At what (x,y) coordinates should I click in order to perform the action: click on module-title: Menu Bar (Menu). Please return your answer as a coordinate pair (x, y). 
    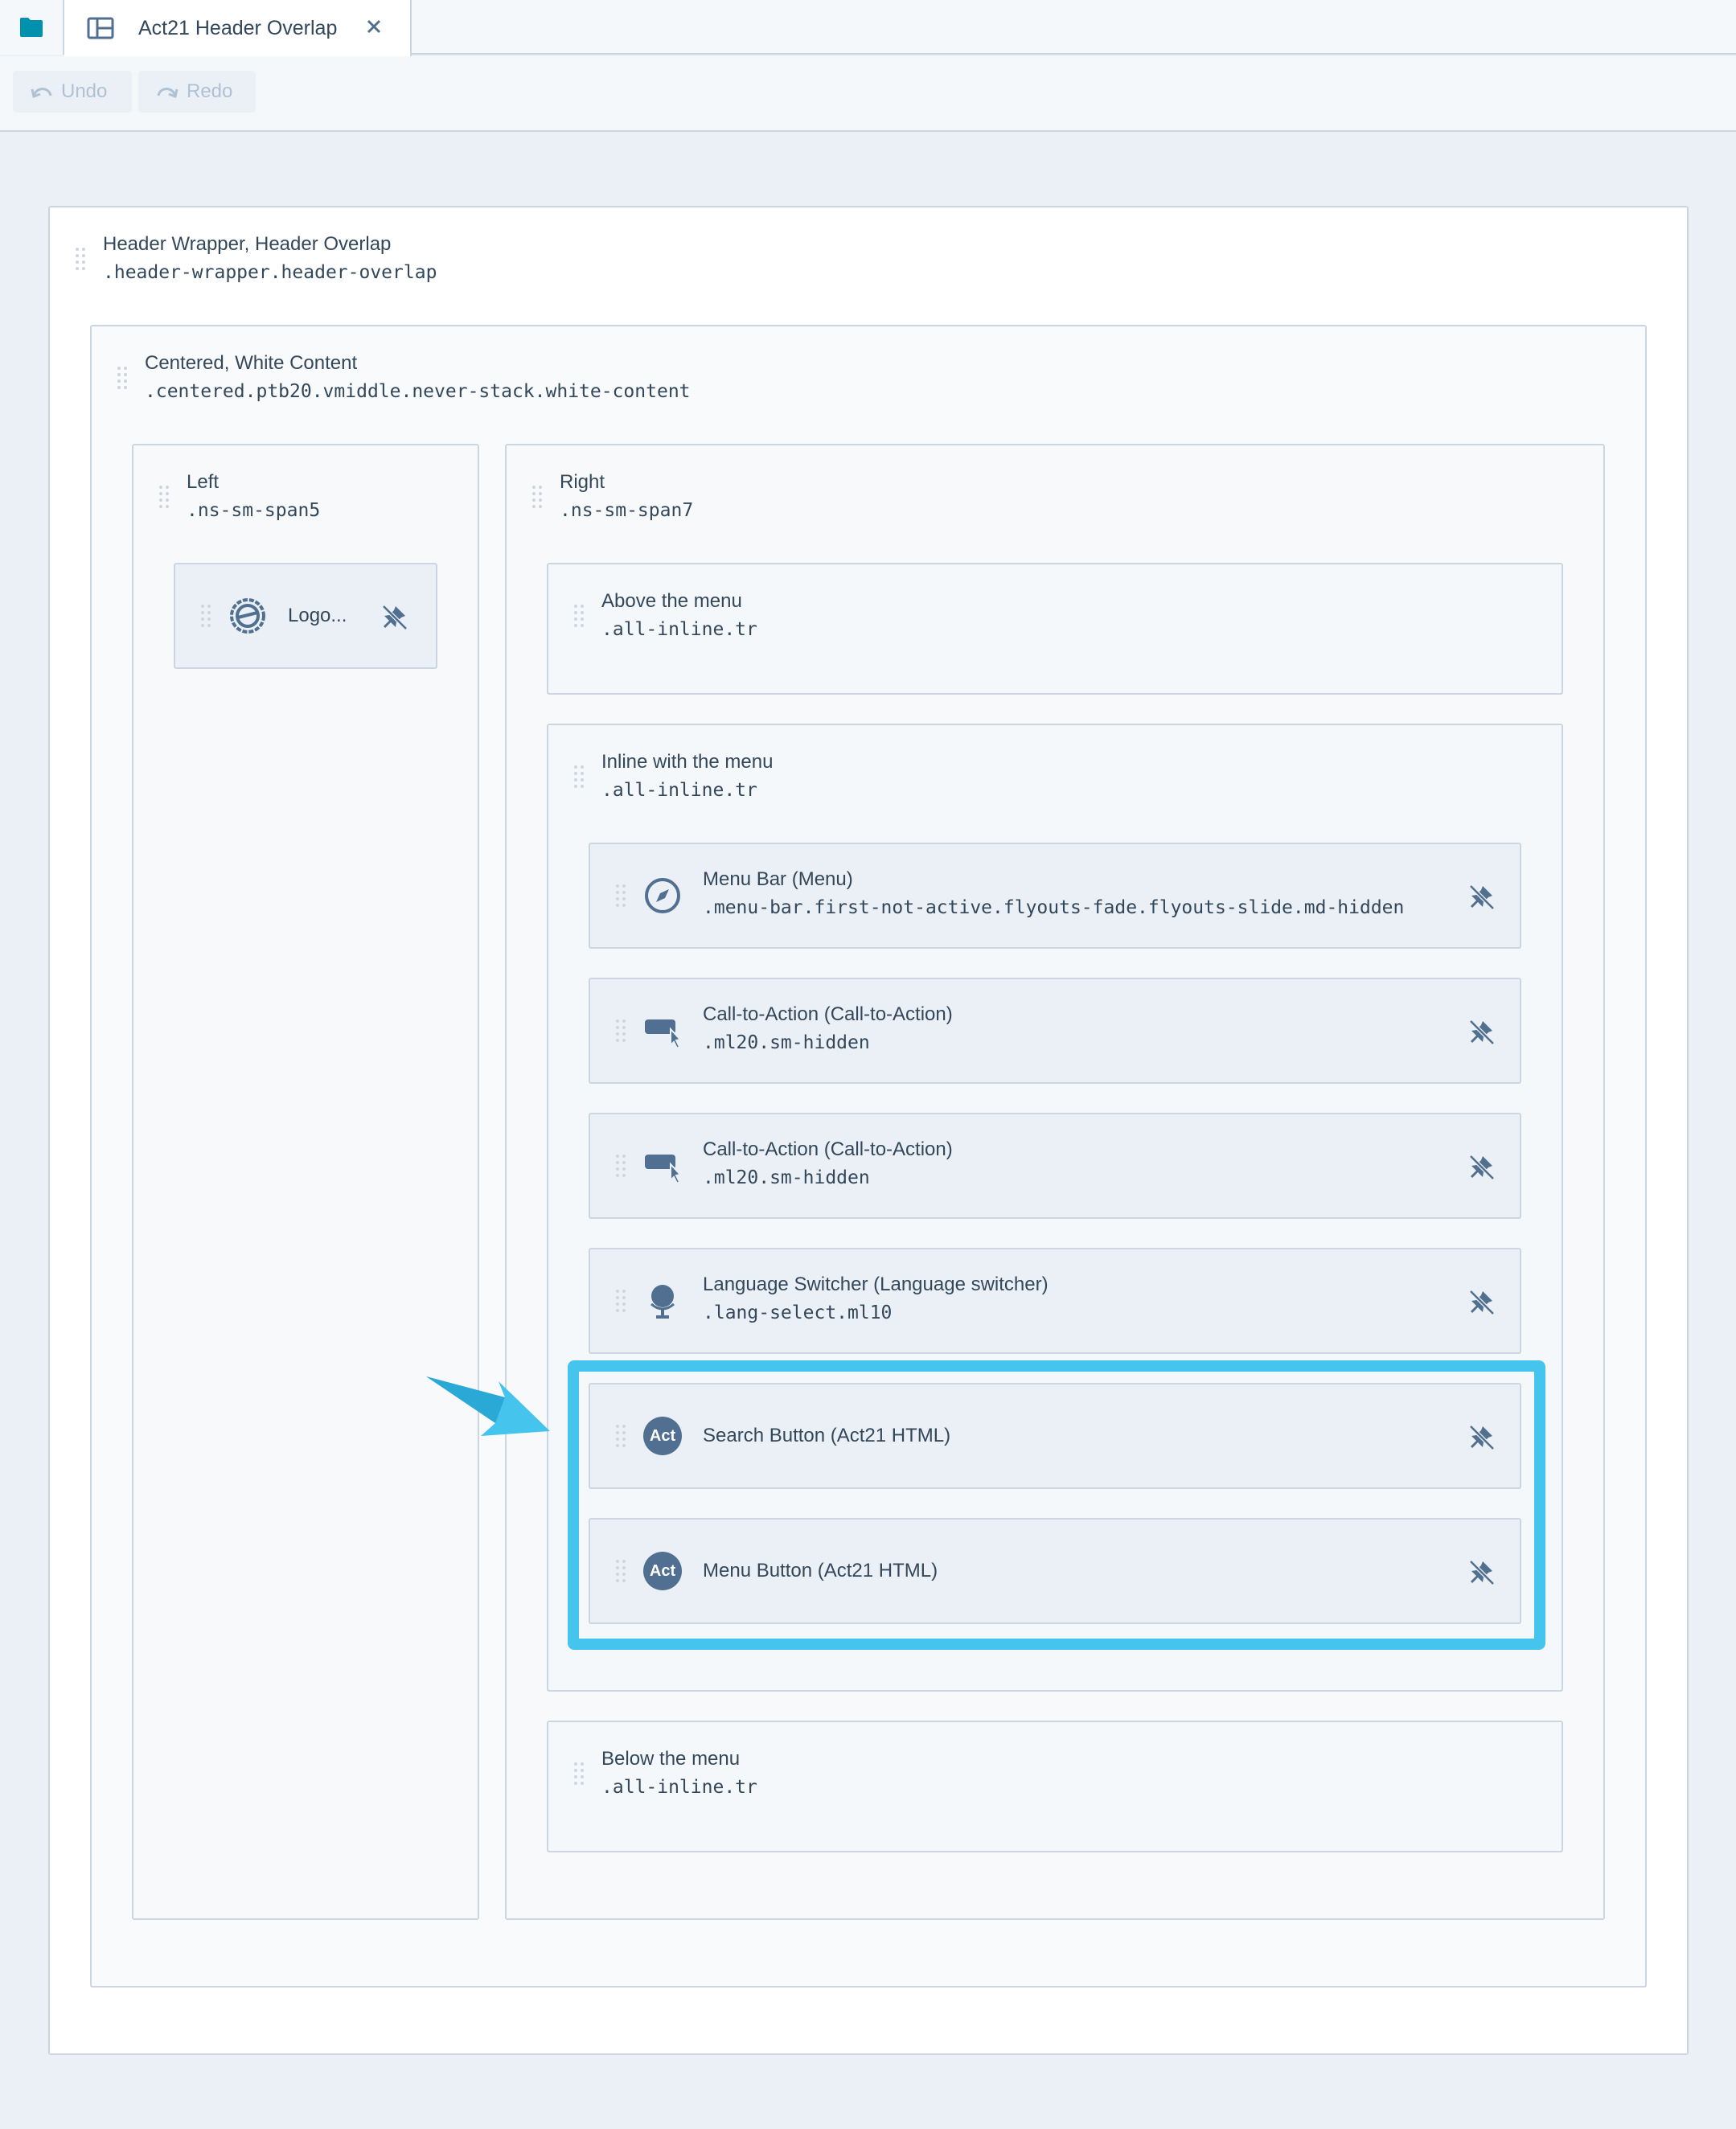
    Looking at the image, I should click on (778, 879).